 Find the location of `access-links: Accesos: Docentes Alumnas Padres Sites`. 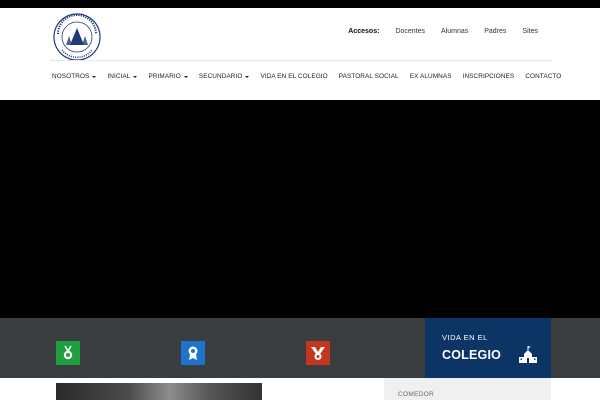

access-links: Accesos: Docentes Alumnas Padres Sites is located at coordinates (443, 31).